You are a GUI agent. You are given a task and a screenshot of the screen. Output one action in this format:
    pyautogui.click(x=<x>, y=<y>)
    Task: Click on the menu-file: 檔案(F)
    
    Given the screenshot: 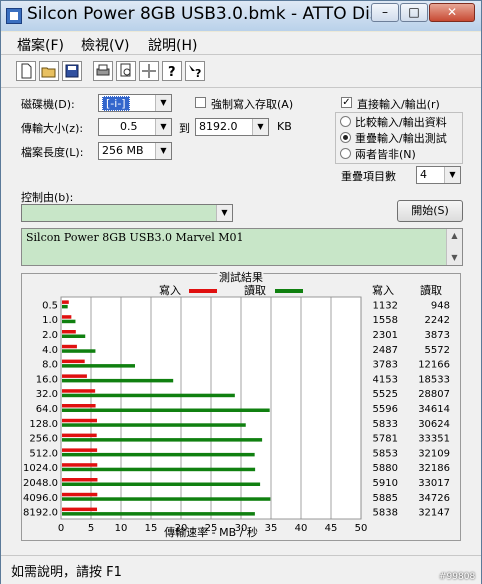 What is the action you would take?
    pyautogui.click(x=40, y=45)
    